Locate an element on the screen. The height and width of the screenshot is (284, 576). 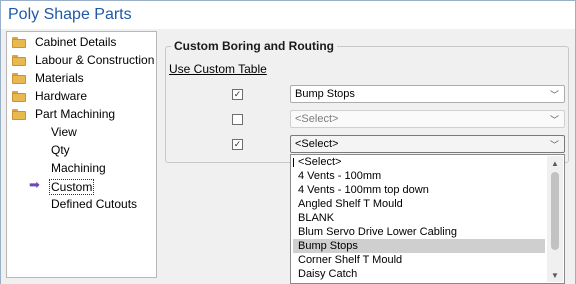
tree-item-machining: Machining is located at coordinates (78, 168).